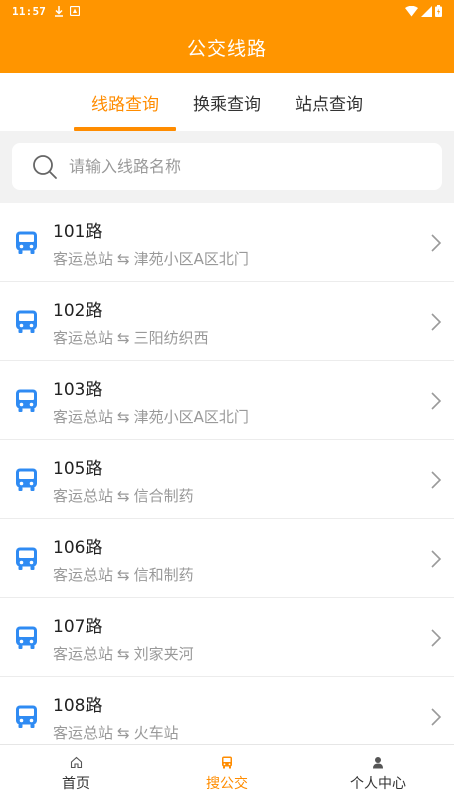  Describe the element at coordinates (78, 548) in the screenshot. I see `route-name: 106路` at that location.